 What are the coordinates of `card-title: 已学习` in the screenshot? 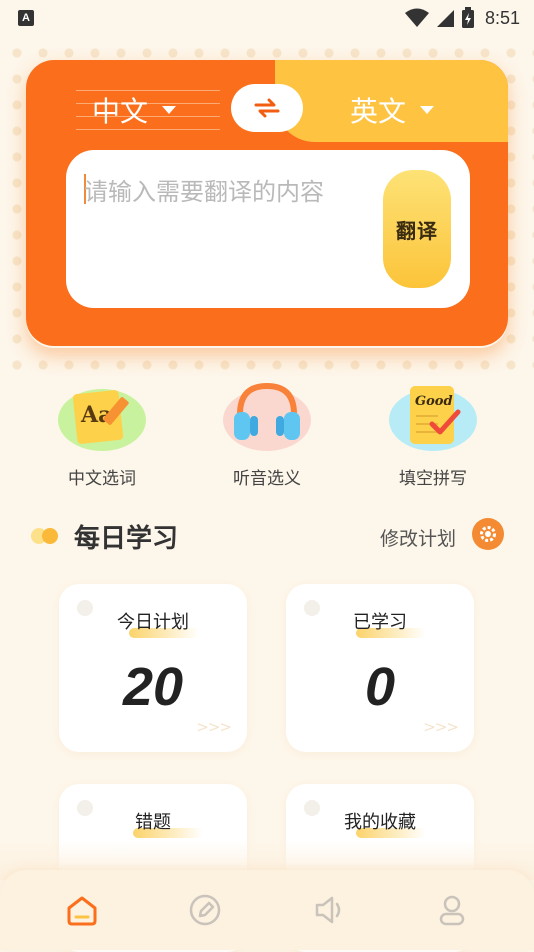 It's located at (380, 622).